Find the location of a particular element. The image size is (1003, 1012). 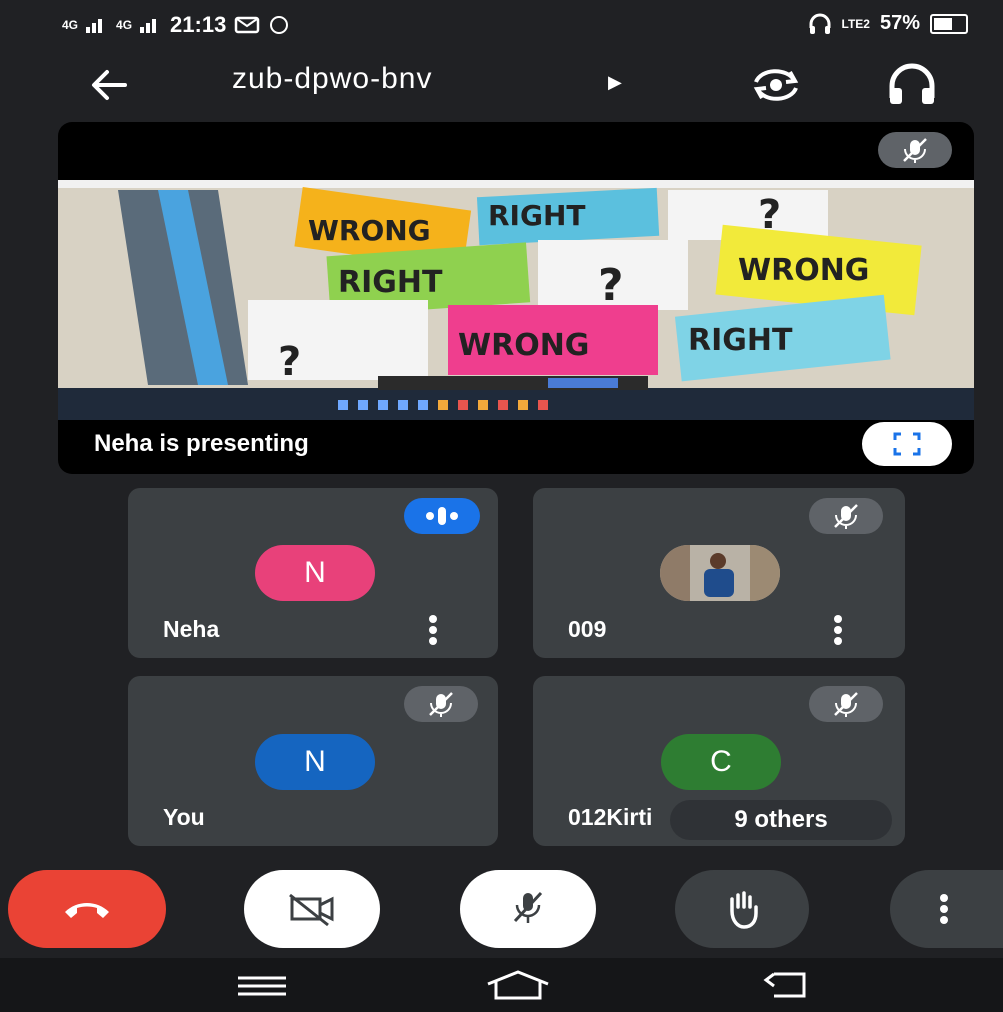

home-icon is located at coordinates (518, 985).